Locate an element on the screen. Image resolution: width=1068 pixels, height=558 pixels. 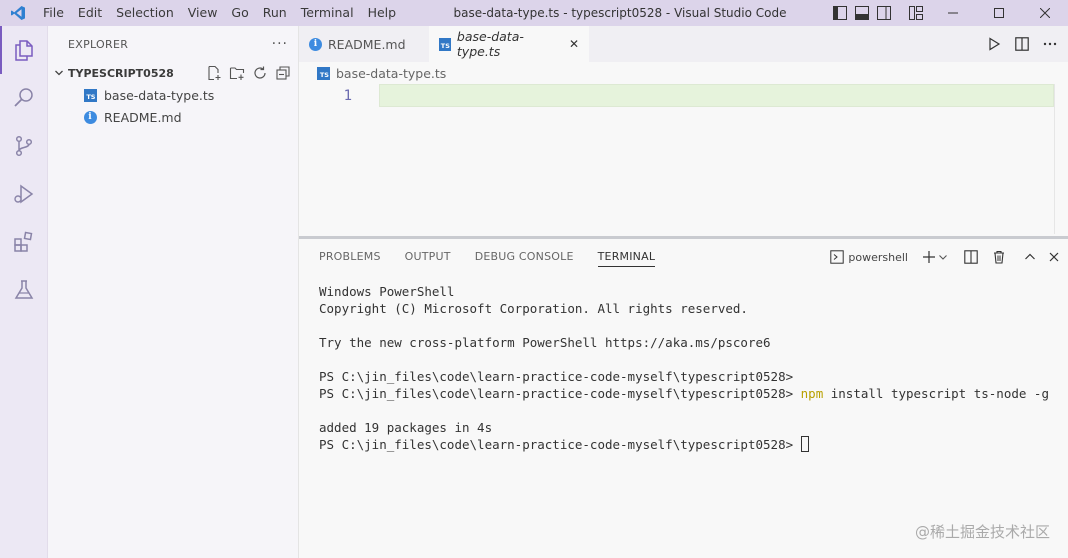
info-file-icon: i is located at coordinates (90, 117).